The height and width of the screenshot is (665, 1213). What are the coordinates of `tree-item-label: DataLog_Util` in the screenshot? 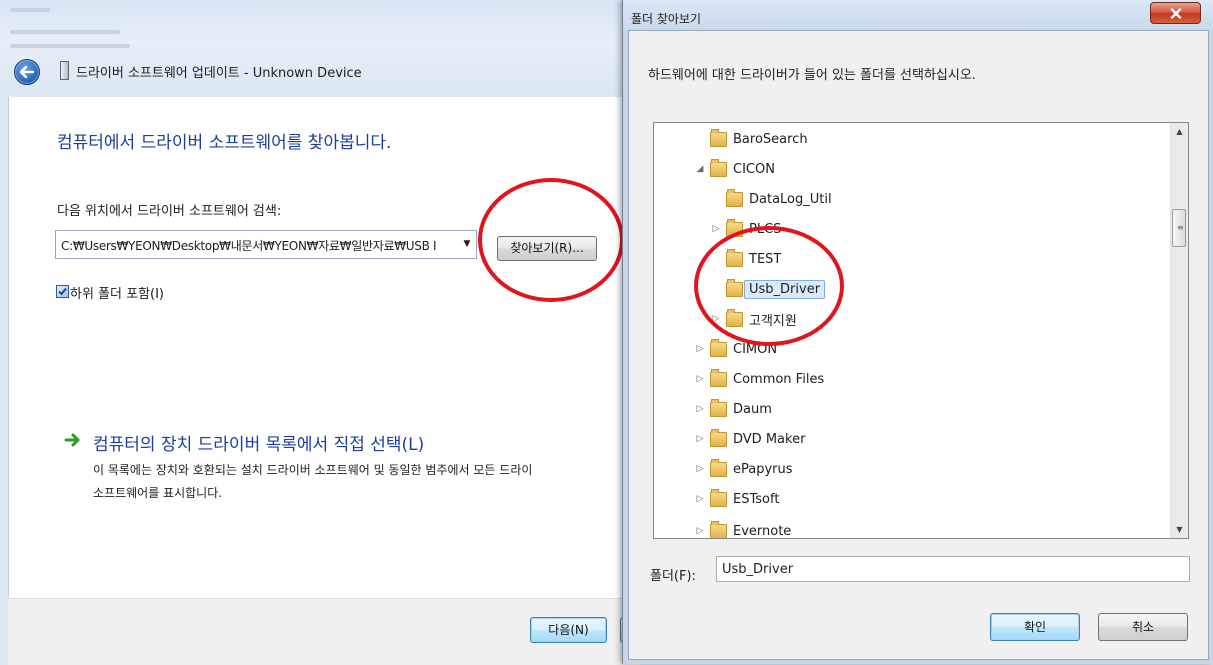 It's located at (790, 199).